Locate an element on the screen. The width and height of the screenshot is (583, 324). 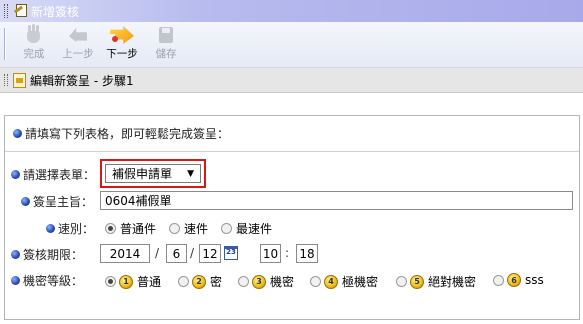
next-arrow-icon is located at coordinates (122, 35).